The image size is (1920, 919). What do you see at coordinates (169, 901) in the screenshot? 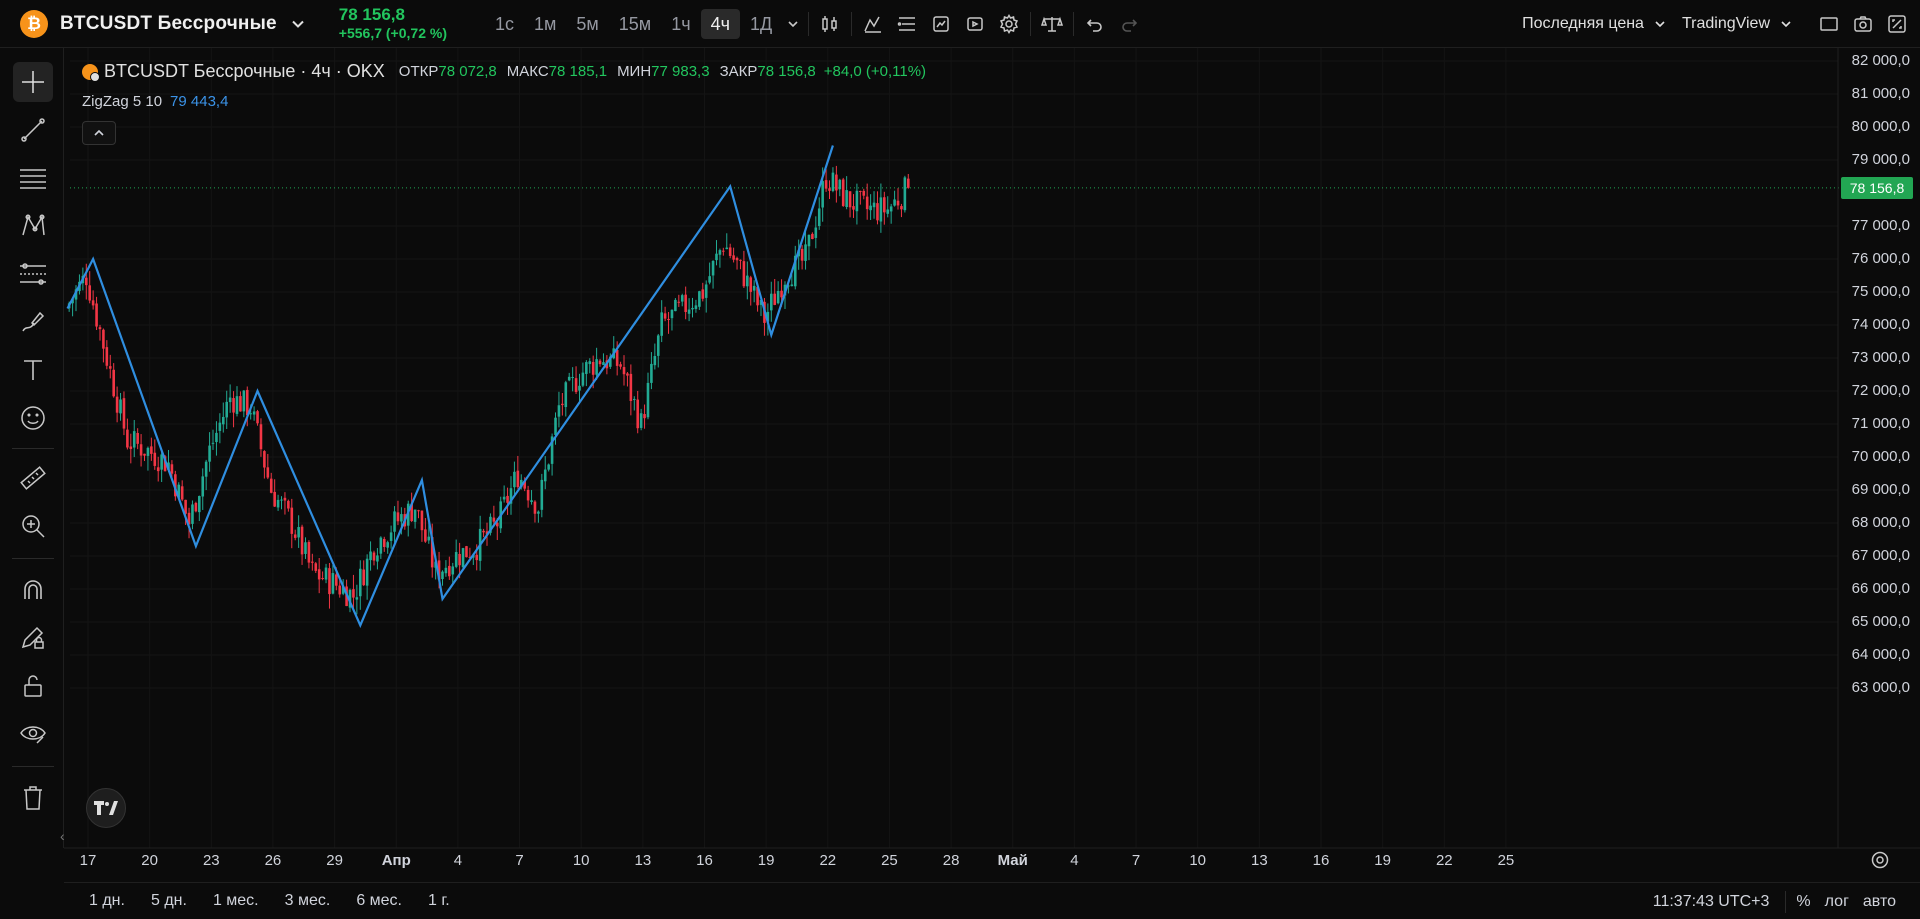
I see `range-5d: 5 дн.` at bounding box center [169, 901].